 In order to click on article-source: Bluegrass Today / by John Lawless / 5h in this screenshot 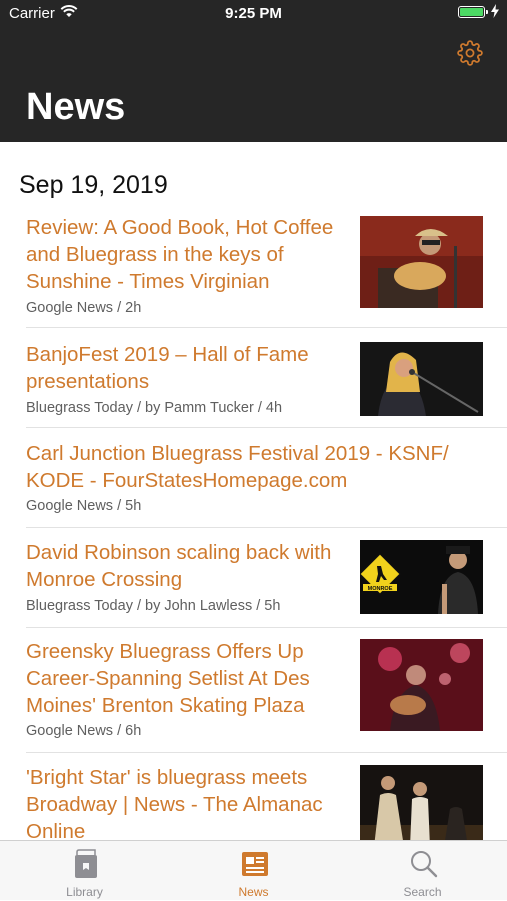, I will do `click(153, 606)`.